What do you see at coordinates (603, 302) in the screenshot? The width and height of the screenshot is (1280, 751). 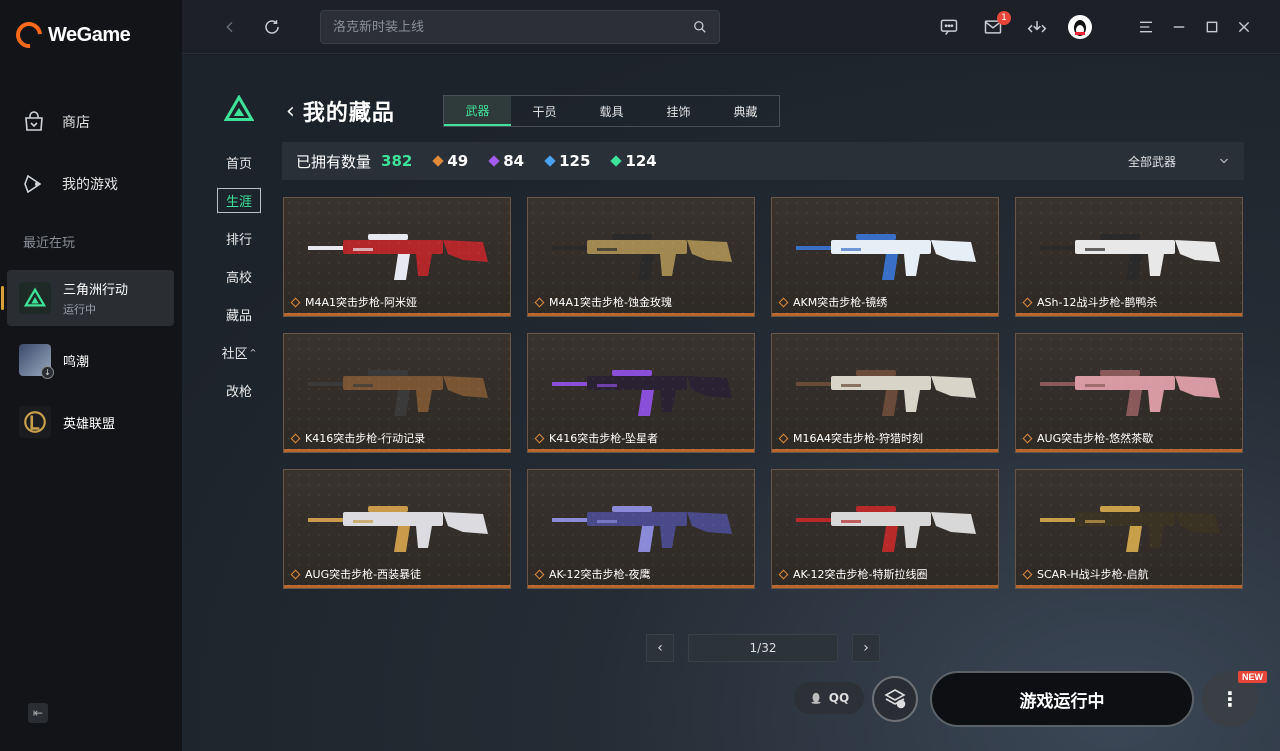 I see `weapon-name: M4A1突击步枪-蚀金玫瑰` at bounding box center [603, 302].